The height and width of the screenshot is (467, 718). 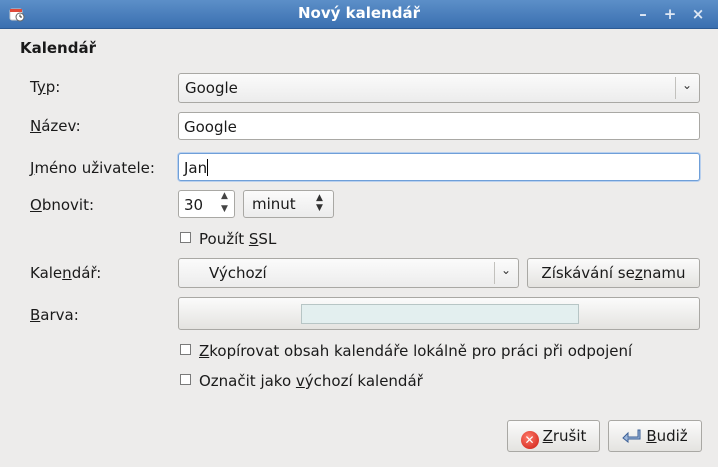 I want to click on refresh-unit-value: minut, so click(x=274, y=204).